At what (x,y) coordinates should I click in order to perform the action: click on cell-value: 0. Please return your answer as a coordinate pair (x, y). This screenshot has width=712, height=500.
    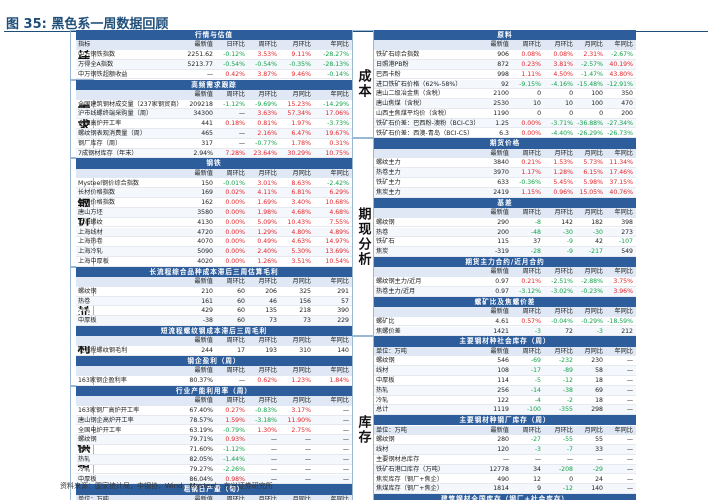
    Looking at the image, I should click on (571, 479).